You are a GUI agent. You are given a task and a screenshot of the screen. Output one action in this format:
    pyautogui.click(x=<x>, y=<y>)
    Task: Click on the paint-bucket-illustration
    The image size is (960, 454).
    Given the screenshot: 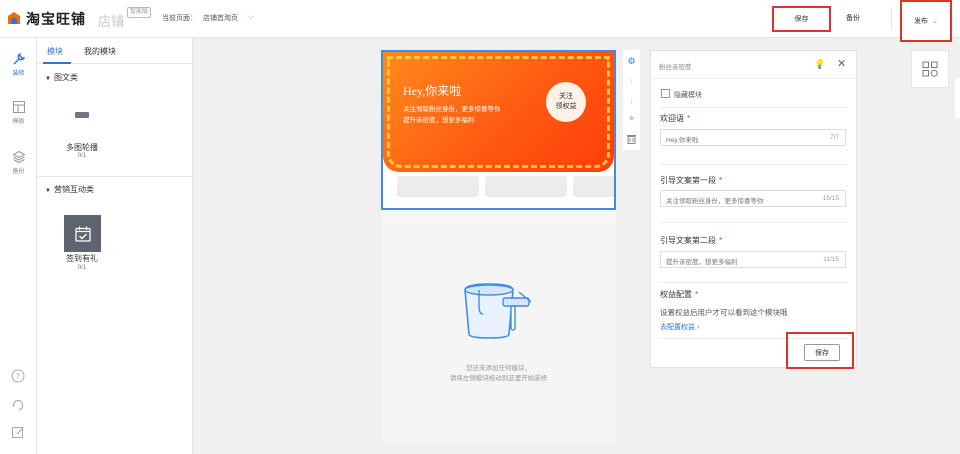 What is the action you would take?
    pyautogui.click(x=498, y=311)
    